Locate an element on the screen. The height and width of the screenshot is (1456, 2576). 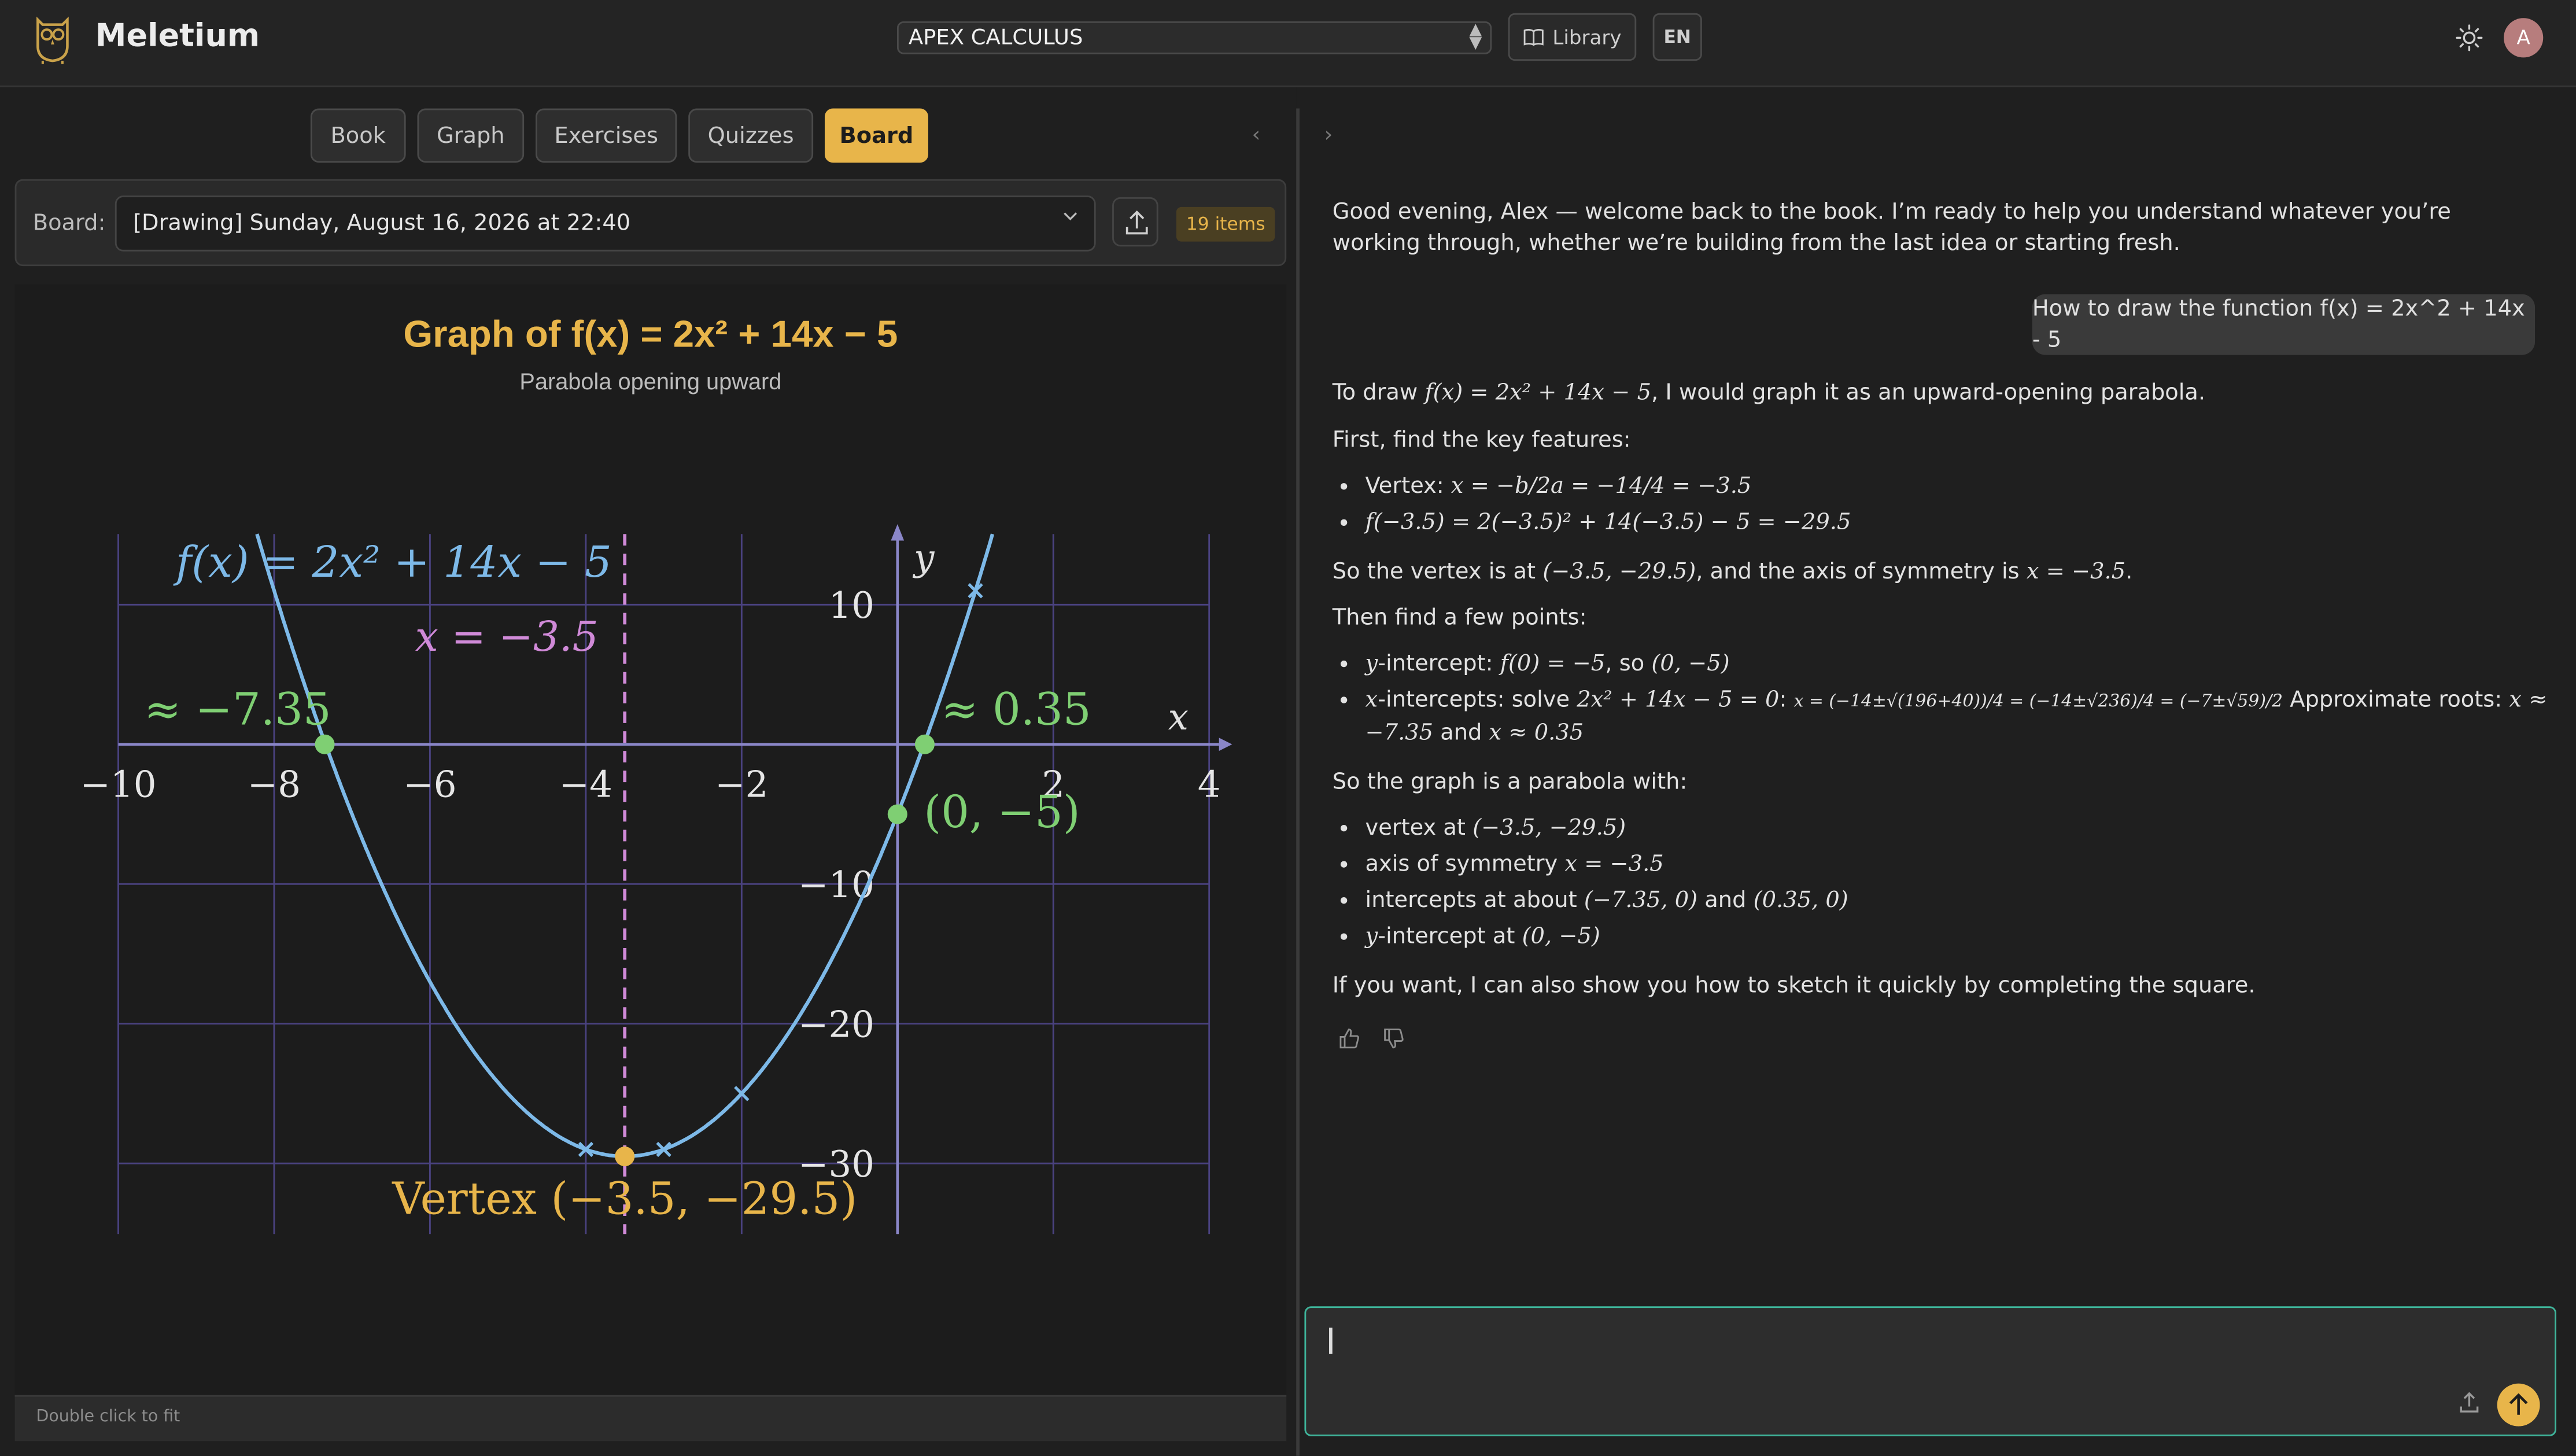
tab-board: Board is located at coordinates (876, 135).